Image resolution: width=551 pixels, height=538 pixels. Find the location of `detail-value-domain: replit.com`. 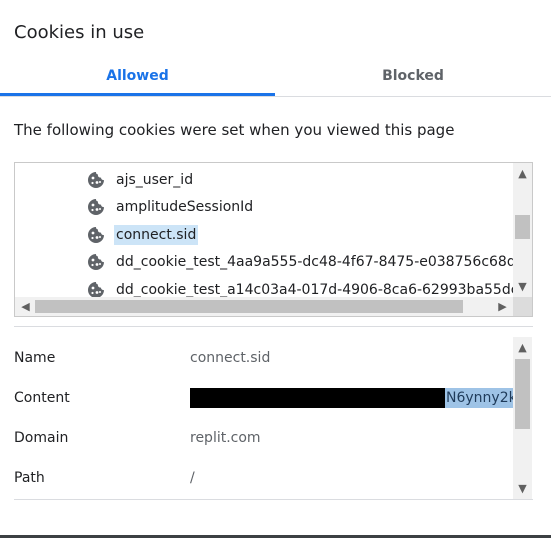

detail-value-domain: replit.com is located at coordinates (225, 438).